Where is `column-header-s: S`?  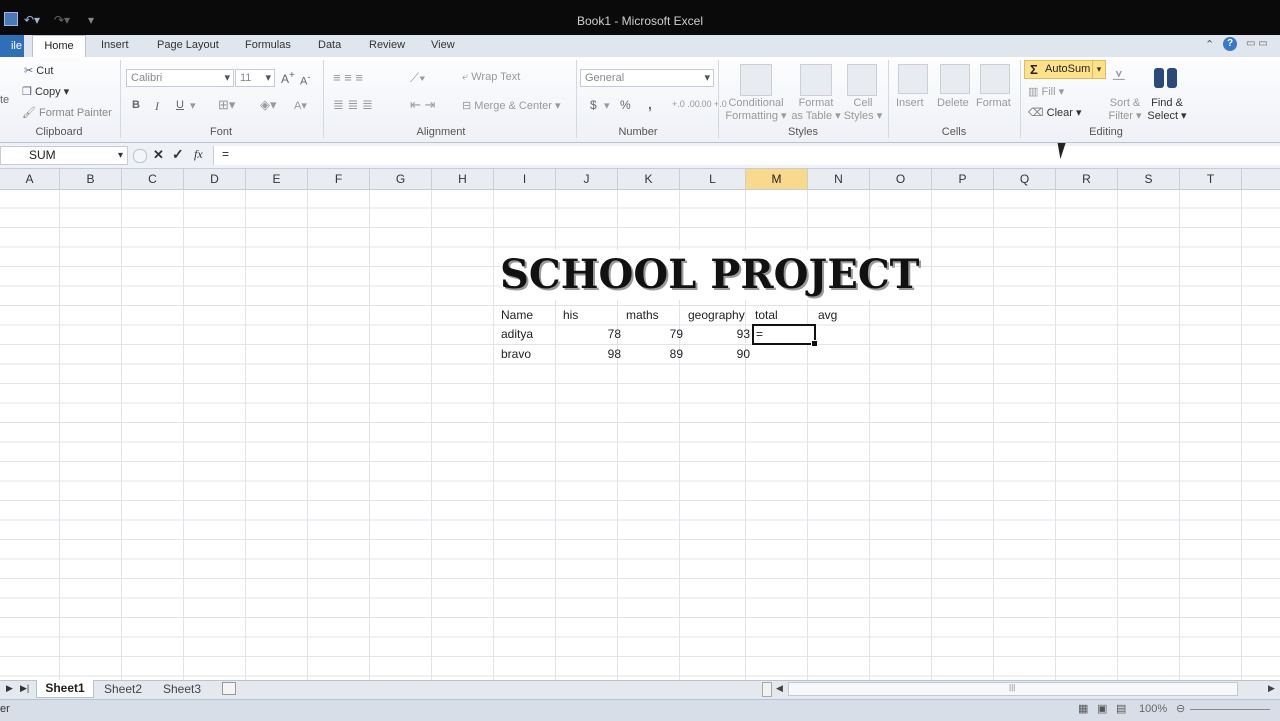
column-header-s: S is located at coordinates (1149, 179).